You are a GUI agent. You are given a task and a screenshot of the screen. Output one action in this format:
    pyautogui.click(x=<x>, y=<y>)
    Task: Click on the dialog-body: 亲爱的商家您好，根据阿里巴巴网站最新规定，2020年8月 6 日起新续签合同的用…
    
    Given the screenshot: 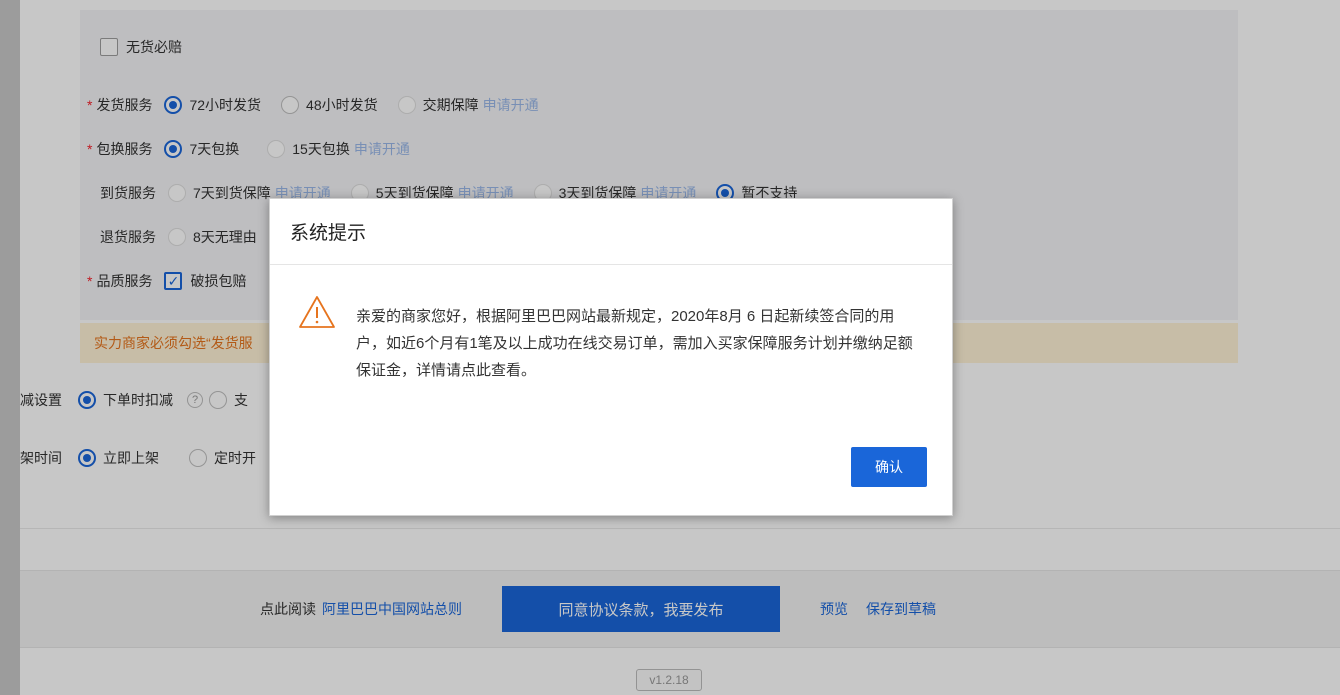 What is the action you would take?
    pyautogui.click(x=607, y=339)
    